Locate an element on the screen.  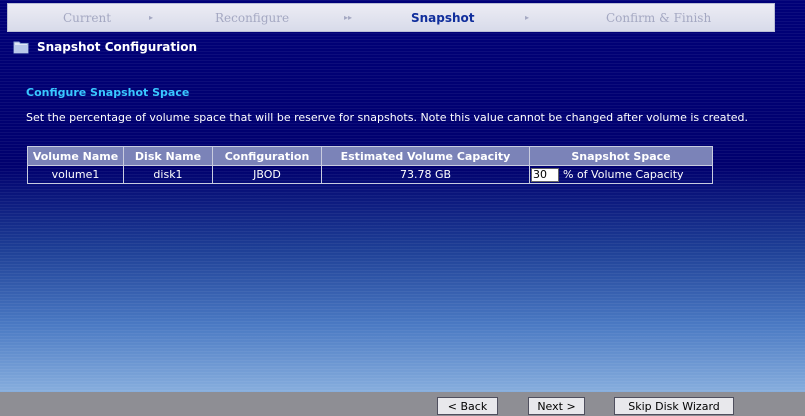
cell-configuration: JBOD is located at coordinates (267, 174).